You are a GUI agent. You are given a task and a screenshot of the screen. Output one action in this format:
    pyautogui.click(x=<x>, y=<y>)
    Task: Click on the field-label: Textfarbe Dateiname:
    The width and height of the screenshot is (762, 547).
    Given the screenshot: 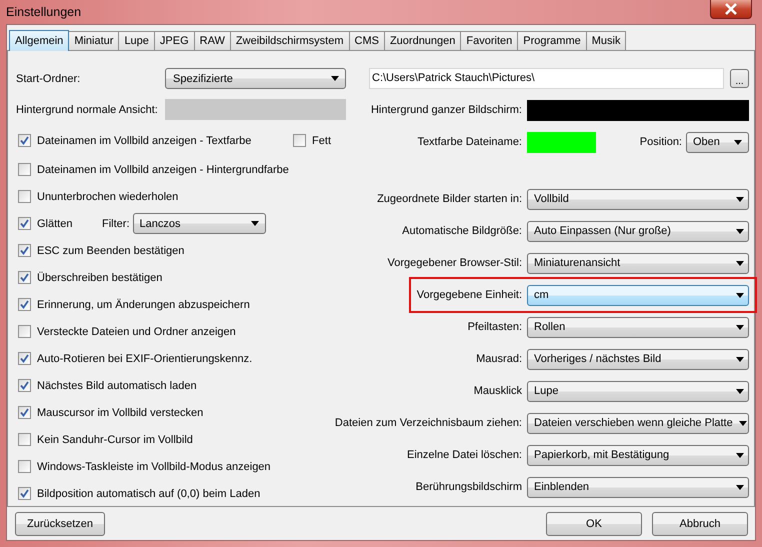 What is the action you would take?
    pyautogui.click(x=469, y=142)
    